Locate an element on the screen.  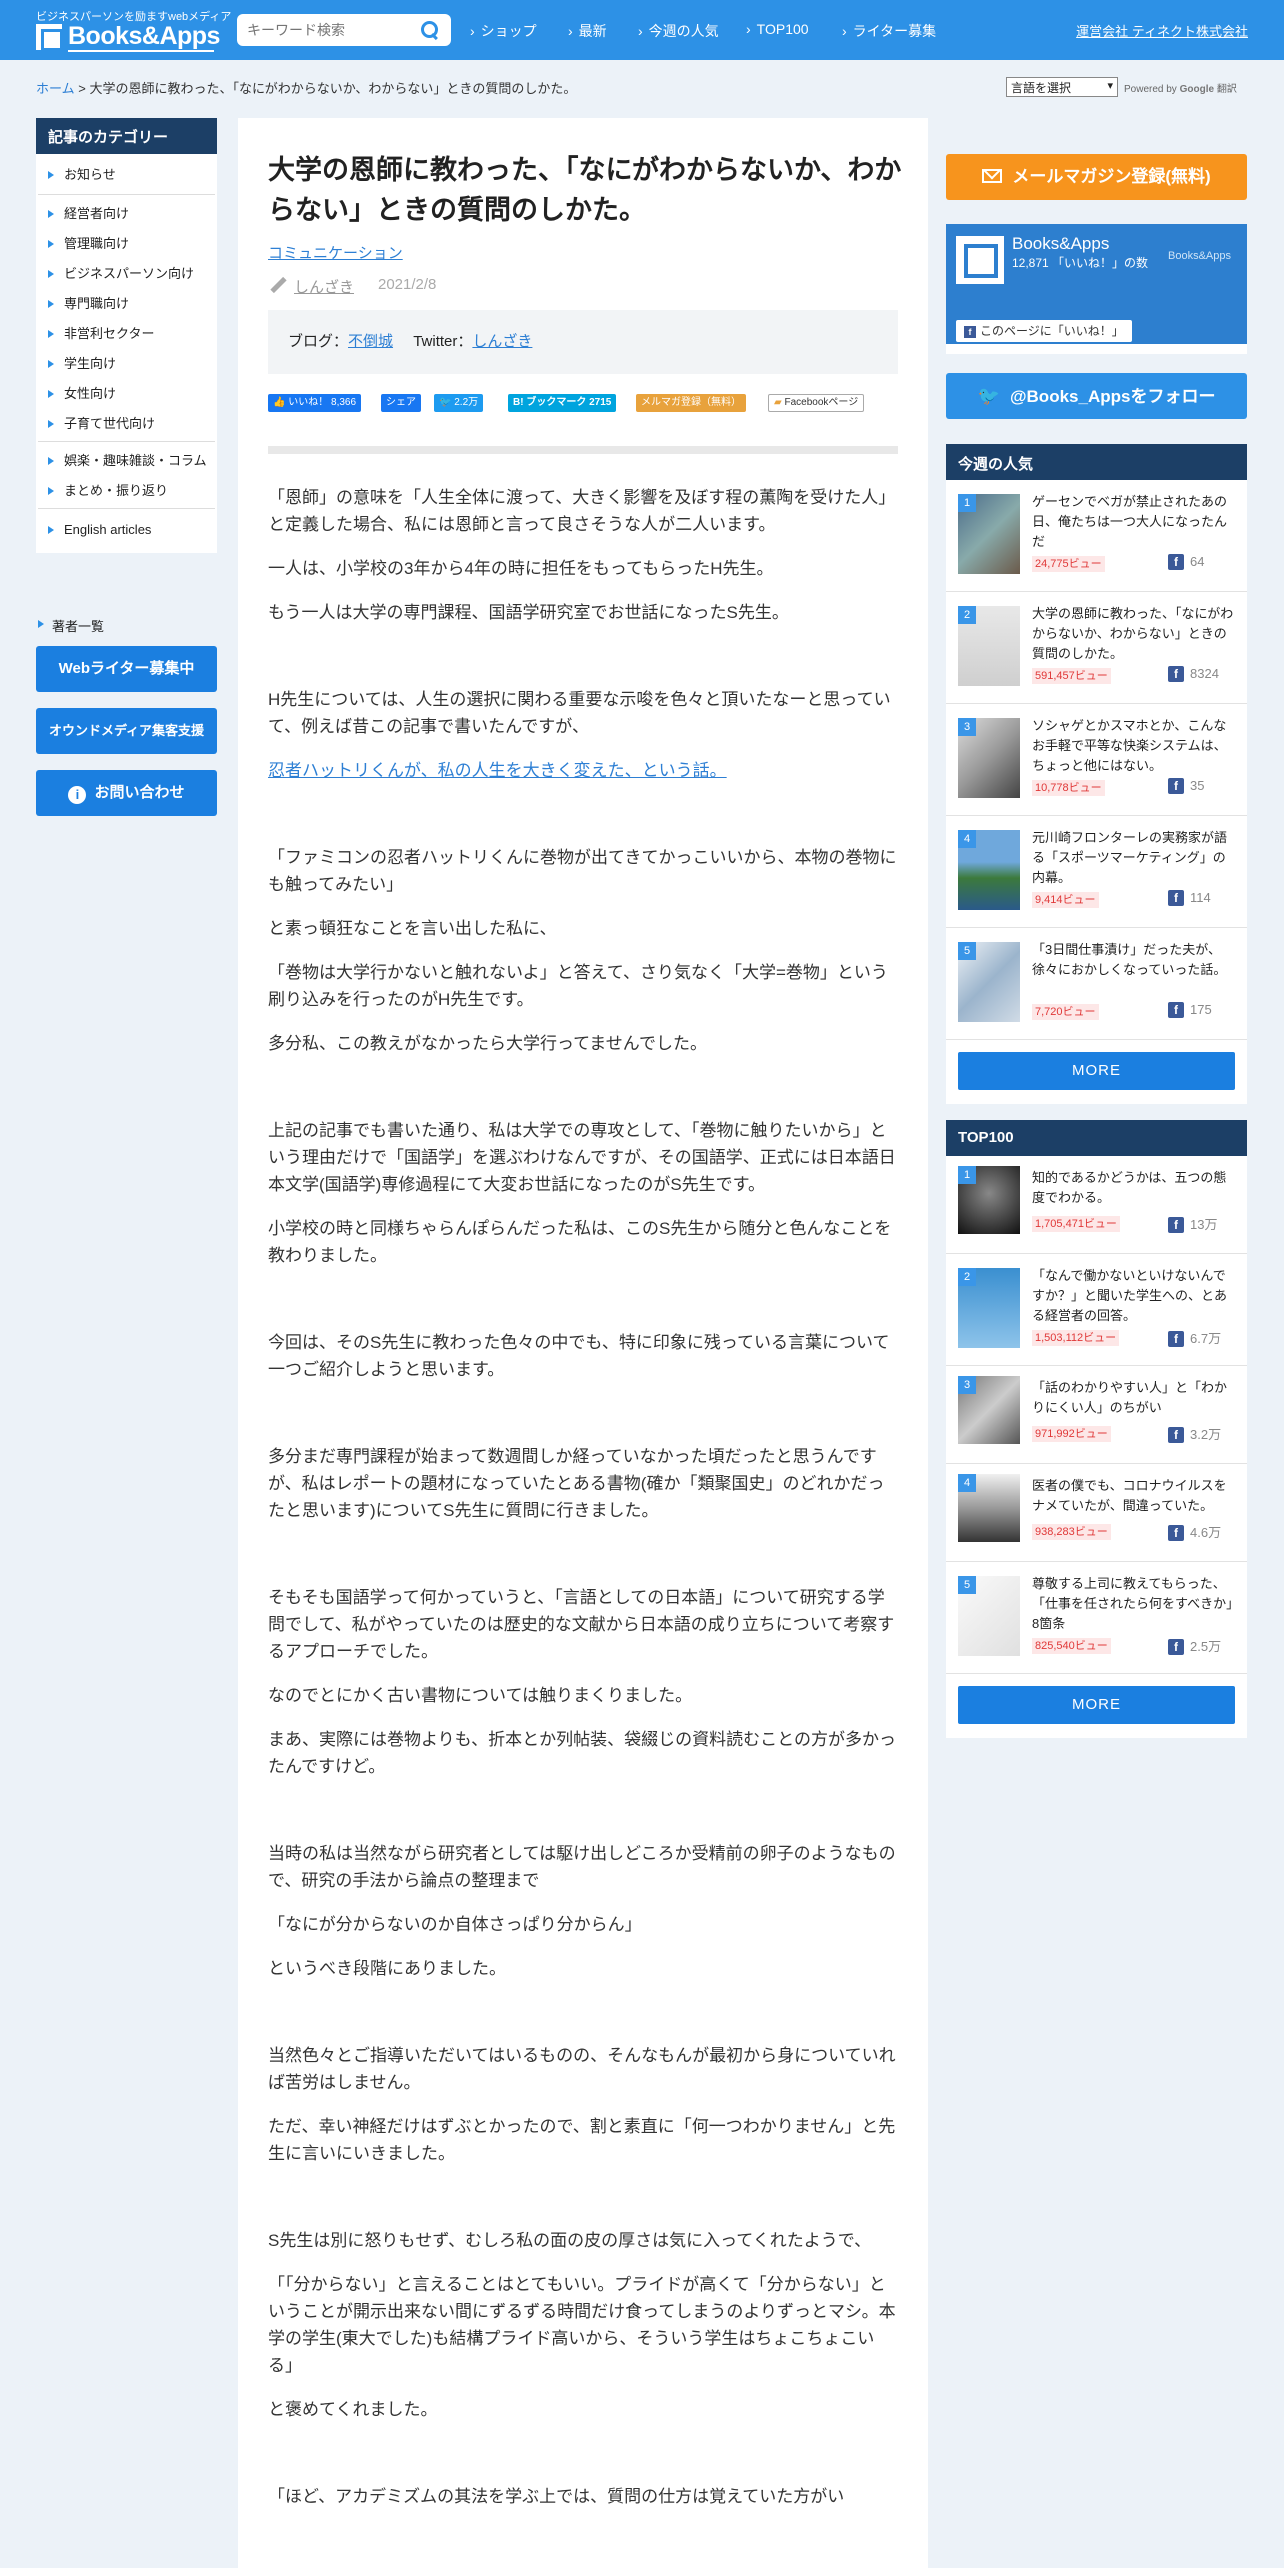
fb-cover-logo: Books&Apps is located at coordinates (1199, 256).